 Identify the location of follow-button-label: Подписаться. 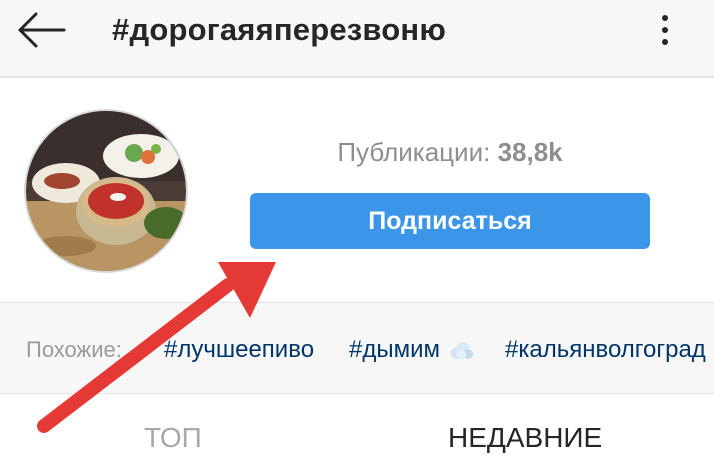
(450, 220).